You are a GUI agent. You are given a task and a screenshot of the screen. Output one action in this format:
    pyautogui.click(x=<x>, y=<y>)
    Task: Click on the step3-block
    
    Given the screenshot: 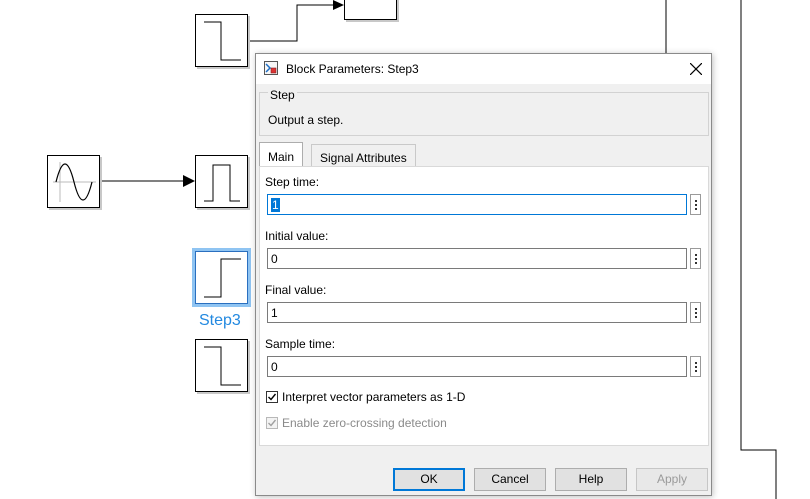 What is the action you would take?
    pyautogui.click(x=221, y=277)
    